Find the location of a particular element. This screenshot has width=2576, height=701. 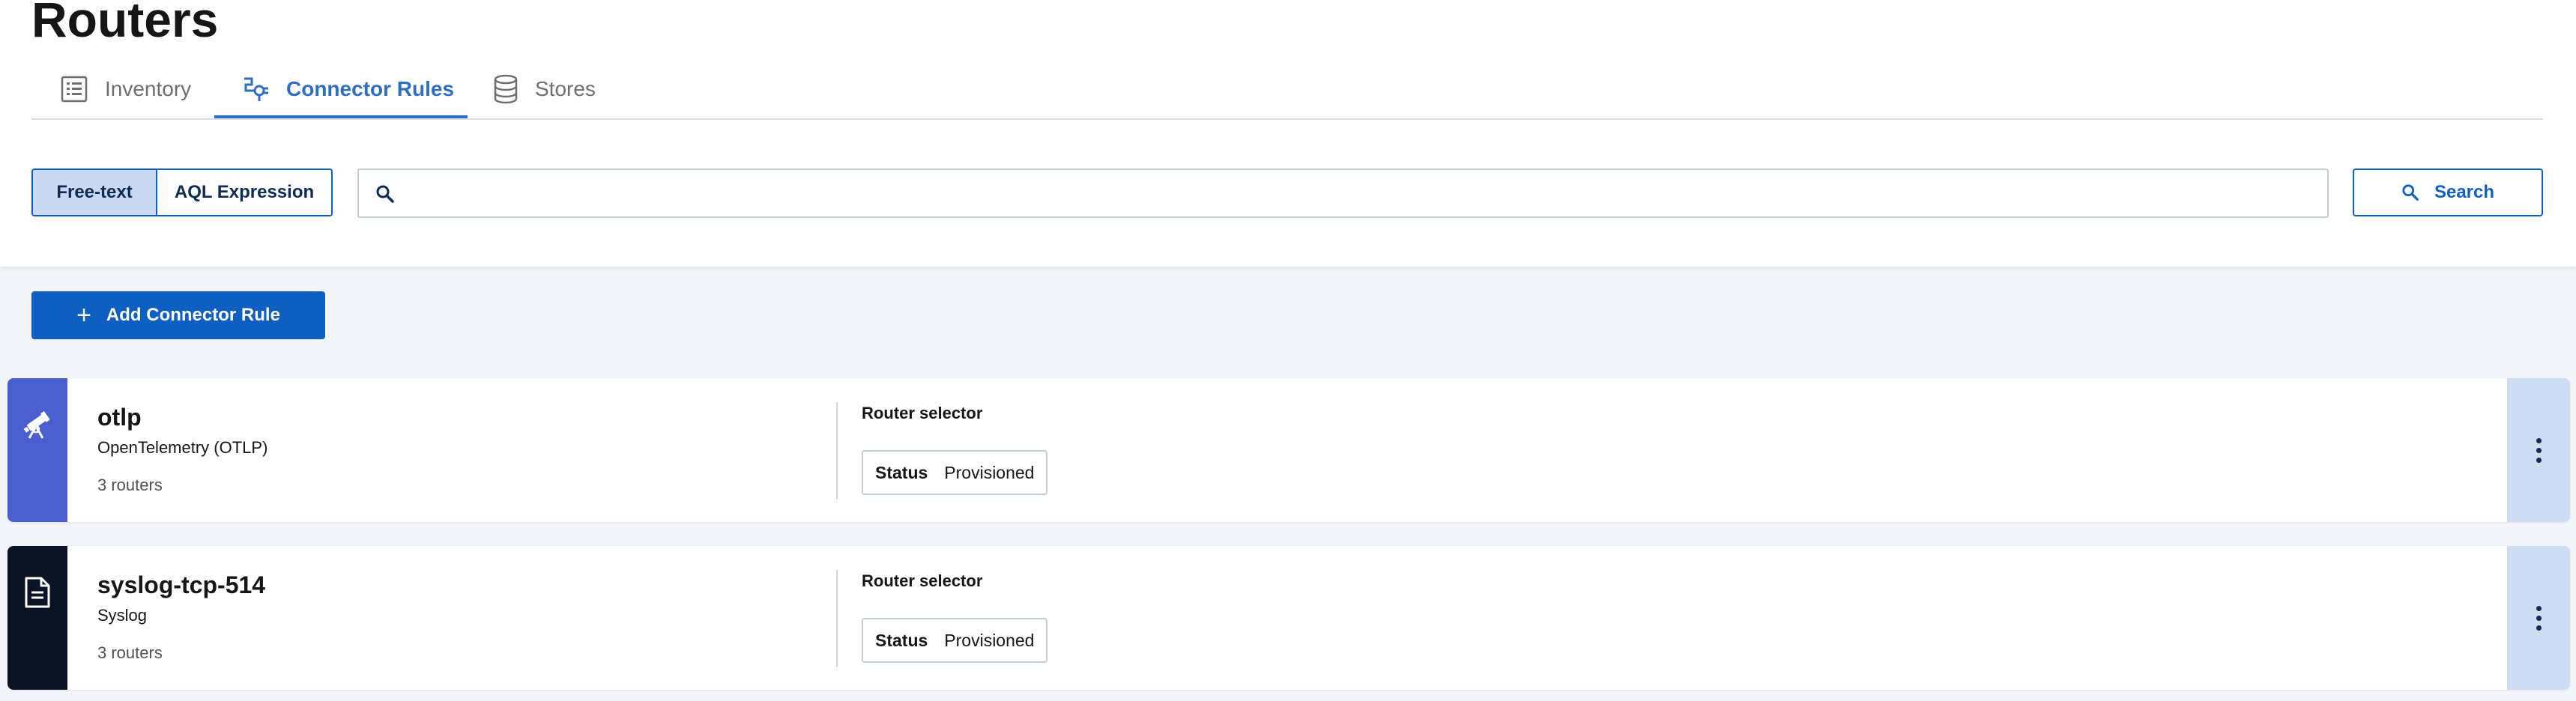

search-field is located at coordinates (1343, 193).